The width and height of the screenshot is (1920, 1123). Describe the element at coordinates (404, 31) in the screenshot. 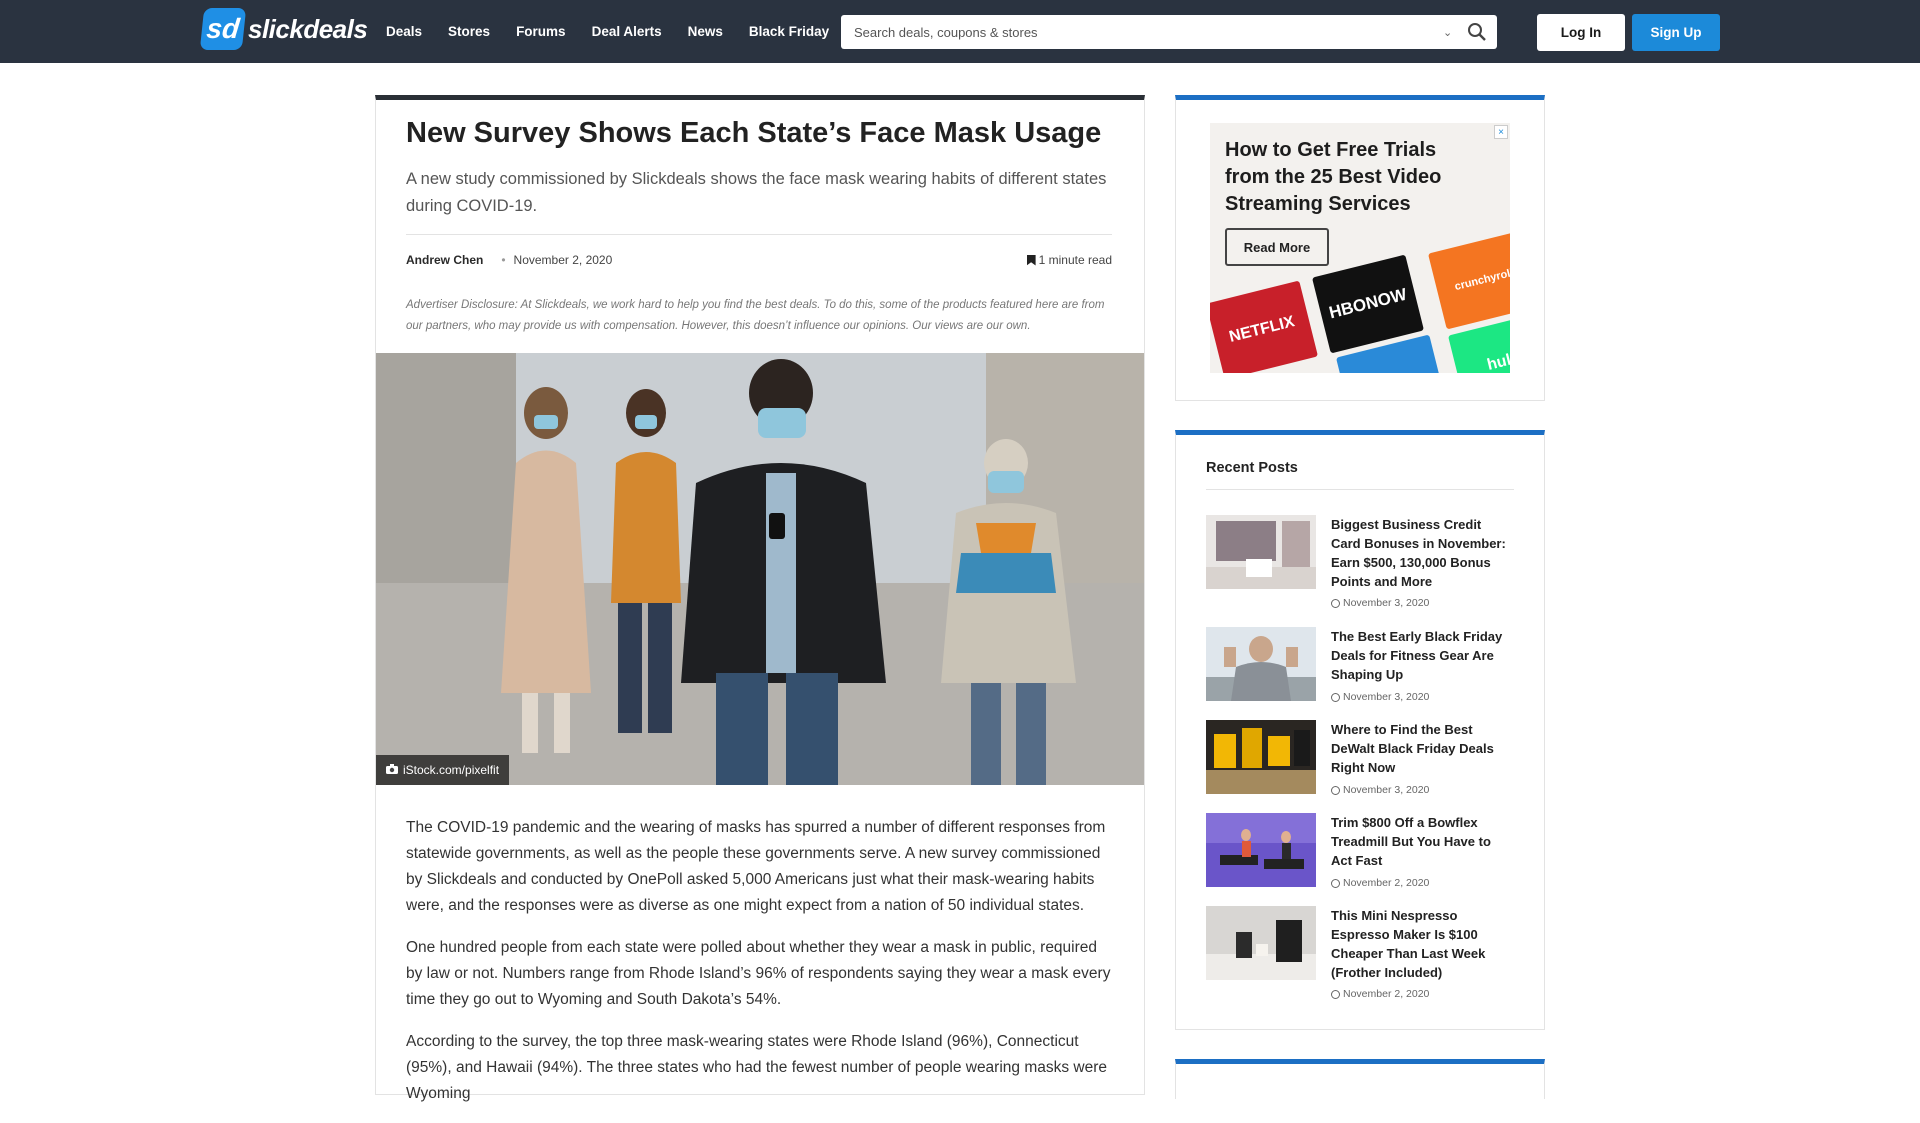

I see `nav-deals: Deals` at that location.